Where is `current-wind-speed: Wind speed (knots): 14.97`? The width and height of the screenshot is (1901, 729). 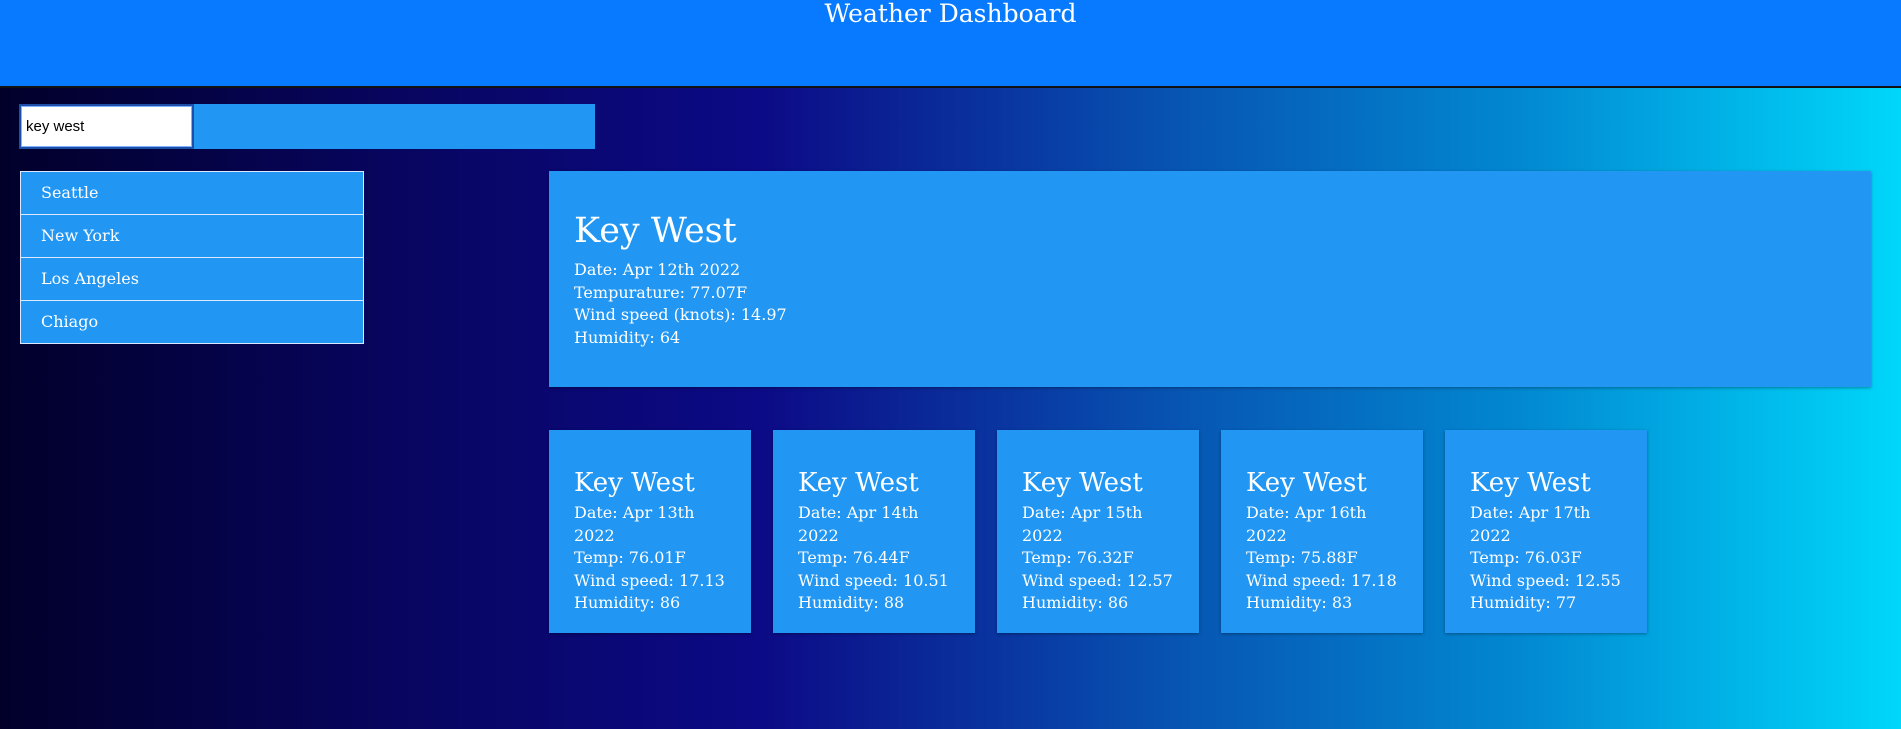 current-wind-speed: Wind speed (knots): 14.97 is located at coordinates (680, 314).